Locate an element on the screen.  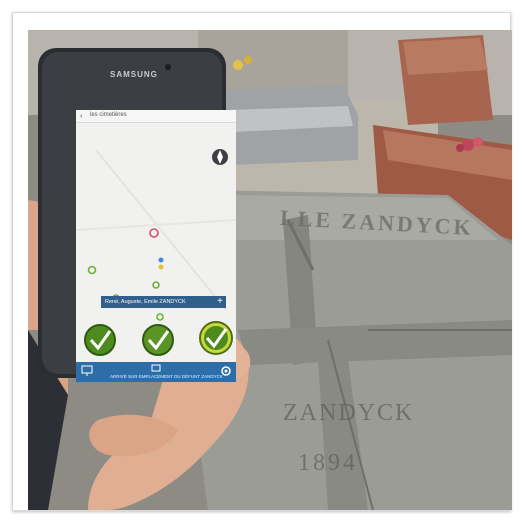
plus-icon: + is located at coordinates (220, 302).